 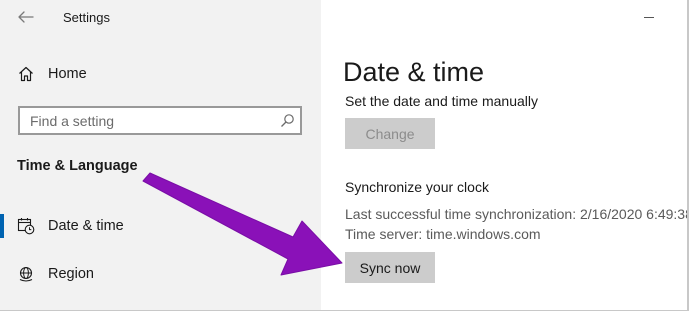 I want to click on sidebar-item-region-label: Region, so click(x=71, y=274).